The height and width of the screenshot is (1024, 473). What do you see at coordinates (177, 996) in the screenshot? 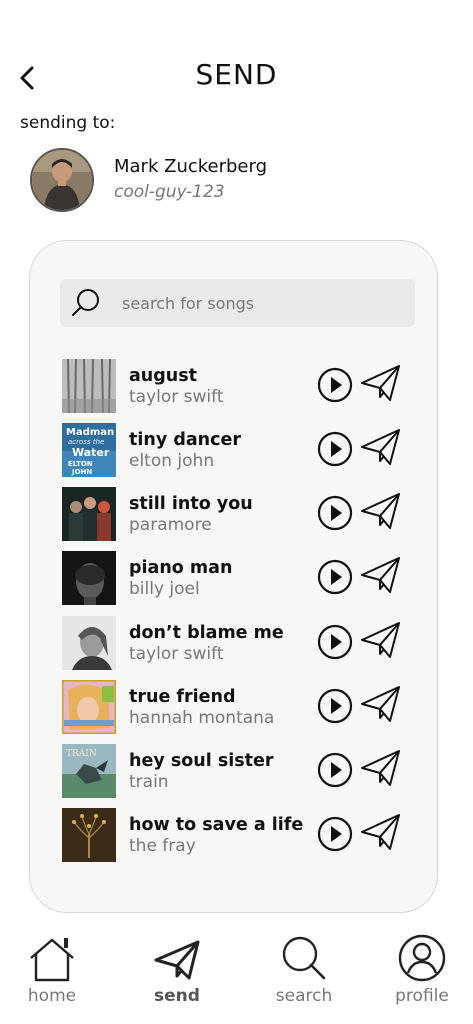
I see `nav-send-label: send` at bounding box center [177, 996].